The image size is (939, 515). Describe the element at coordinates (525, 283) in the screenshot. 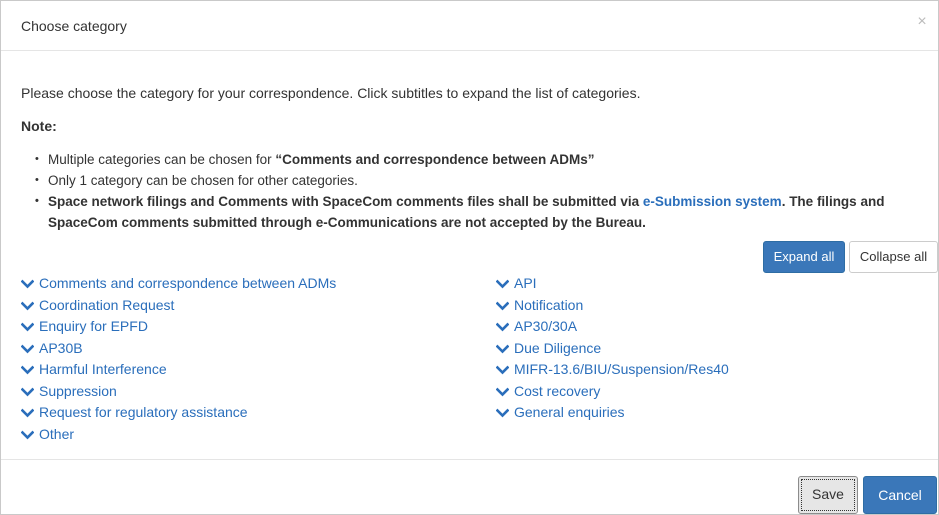

I see `category-label: API` at that location.